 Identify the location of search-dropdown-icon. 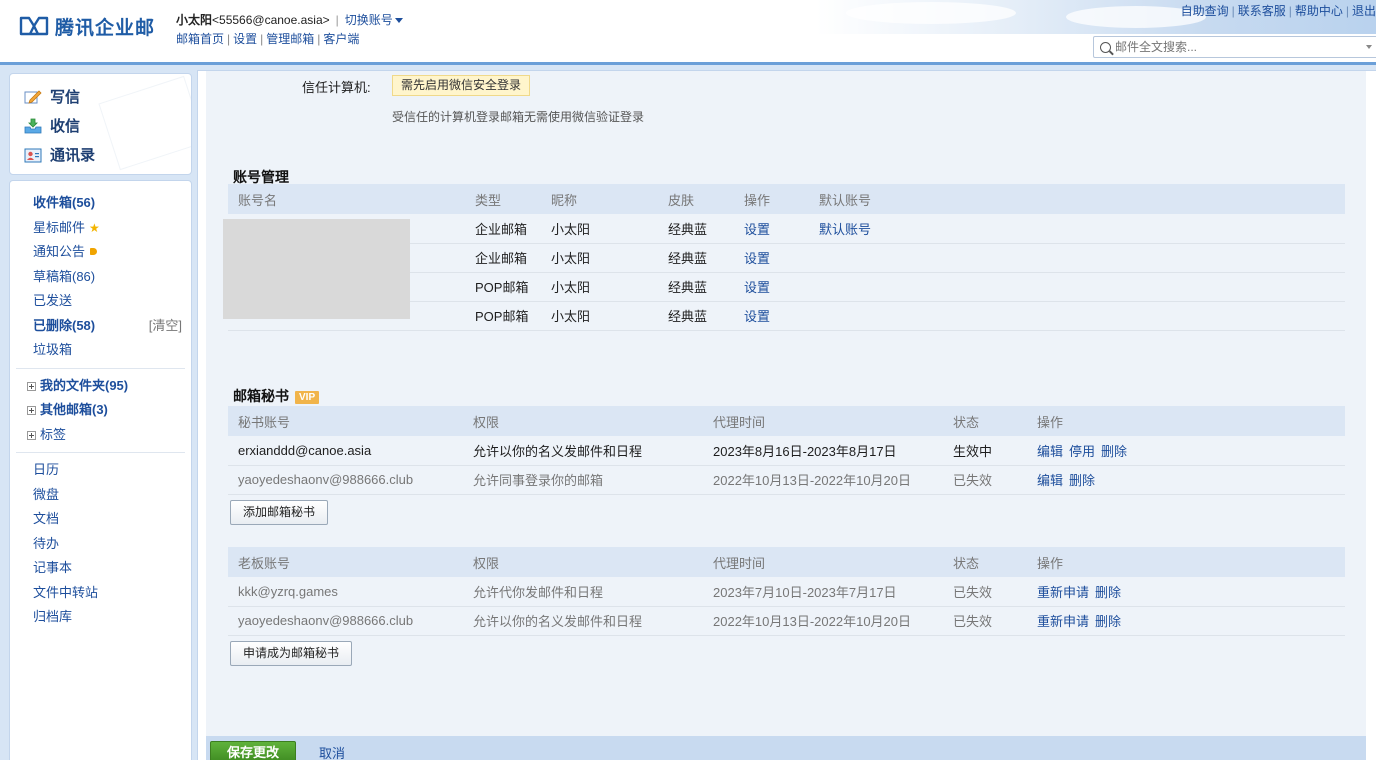
(1369, 47).